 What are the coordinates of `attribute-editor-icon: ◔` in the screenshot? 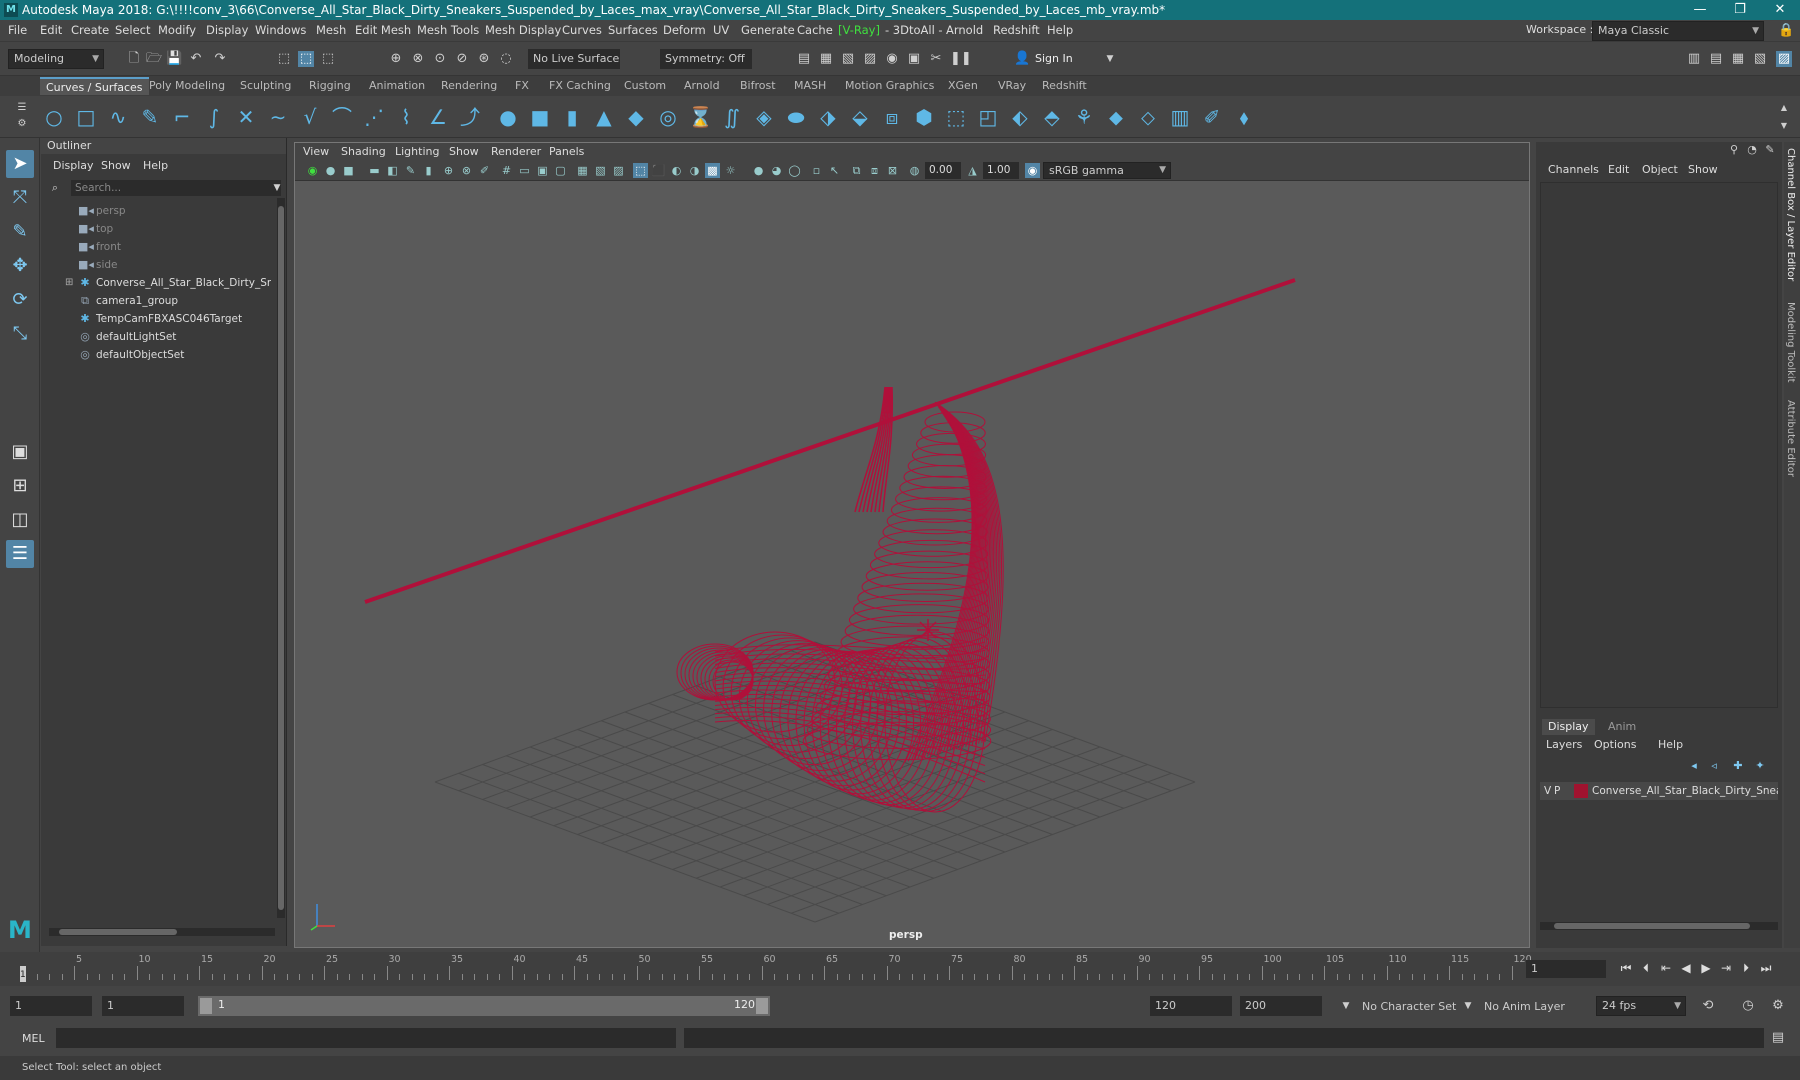 It's located at (1752, 150).